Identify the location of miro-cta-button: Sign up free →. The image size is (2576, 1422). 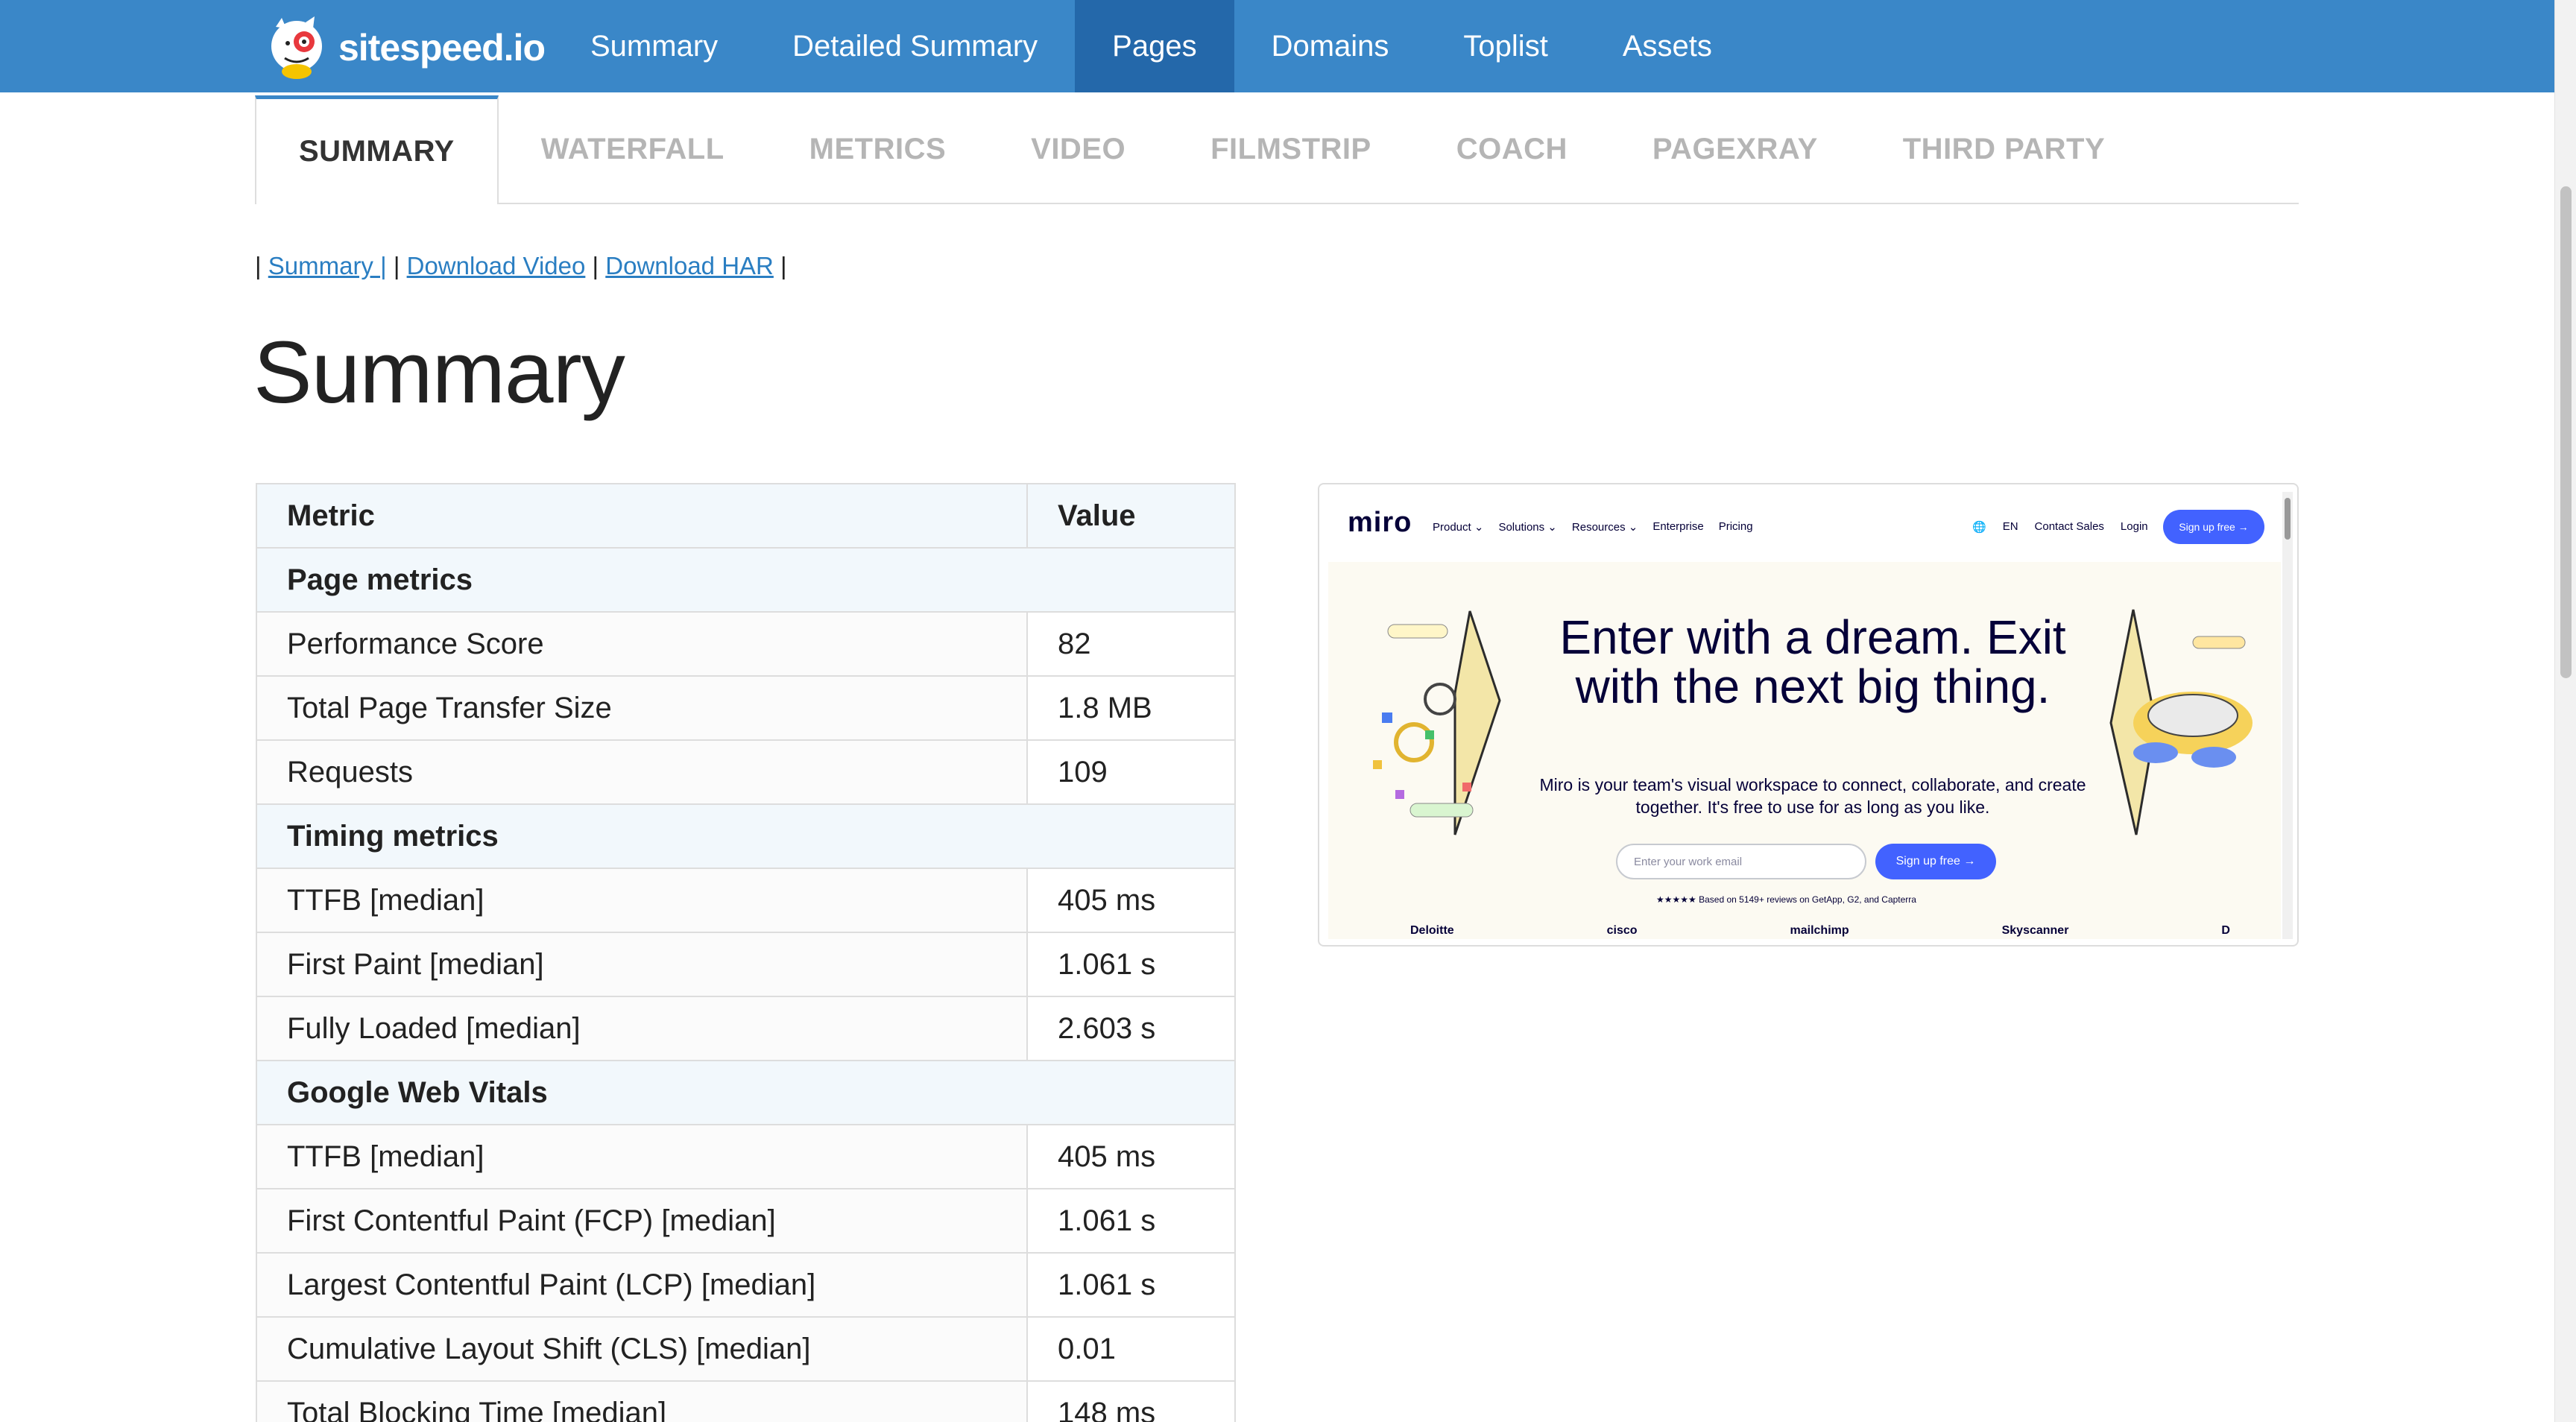
(1935, 861).